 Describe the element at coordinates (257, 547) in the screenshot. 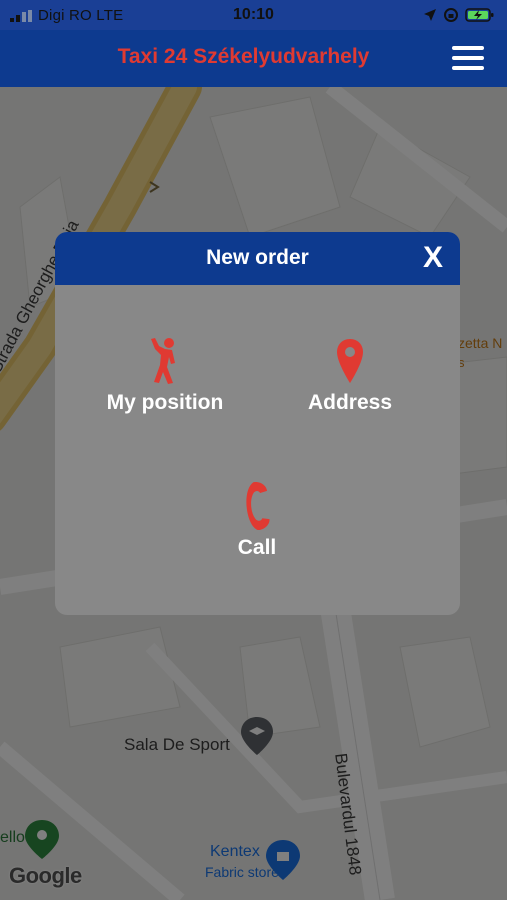

I see `call-label: Call` at that location.